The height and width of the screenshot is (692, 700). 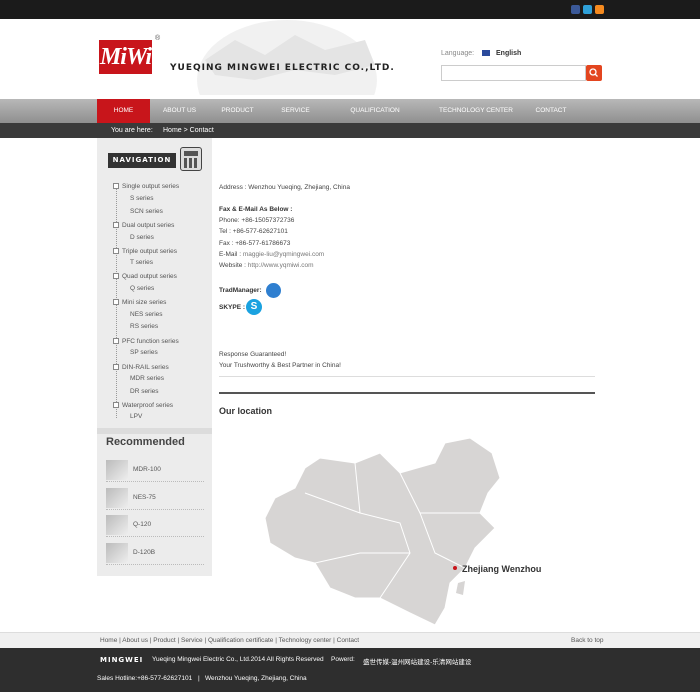 I want to click on fax-text: Fax : +86-577-61786673, so click(x=255, y=243).